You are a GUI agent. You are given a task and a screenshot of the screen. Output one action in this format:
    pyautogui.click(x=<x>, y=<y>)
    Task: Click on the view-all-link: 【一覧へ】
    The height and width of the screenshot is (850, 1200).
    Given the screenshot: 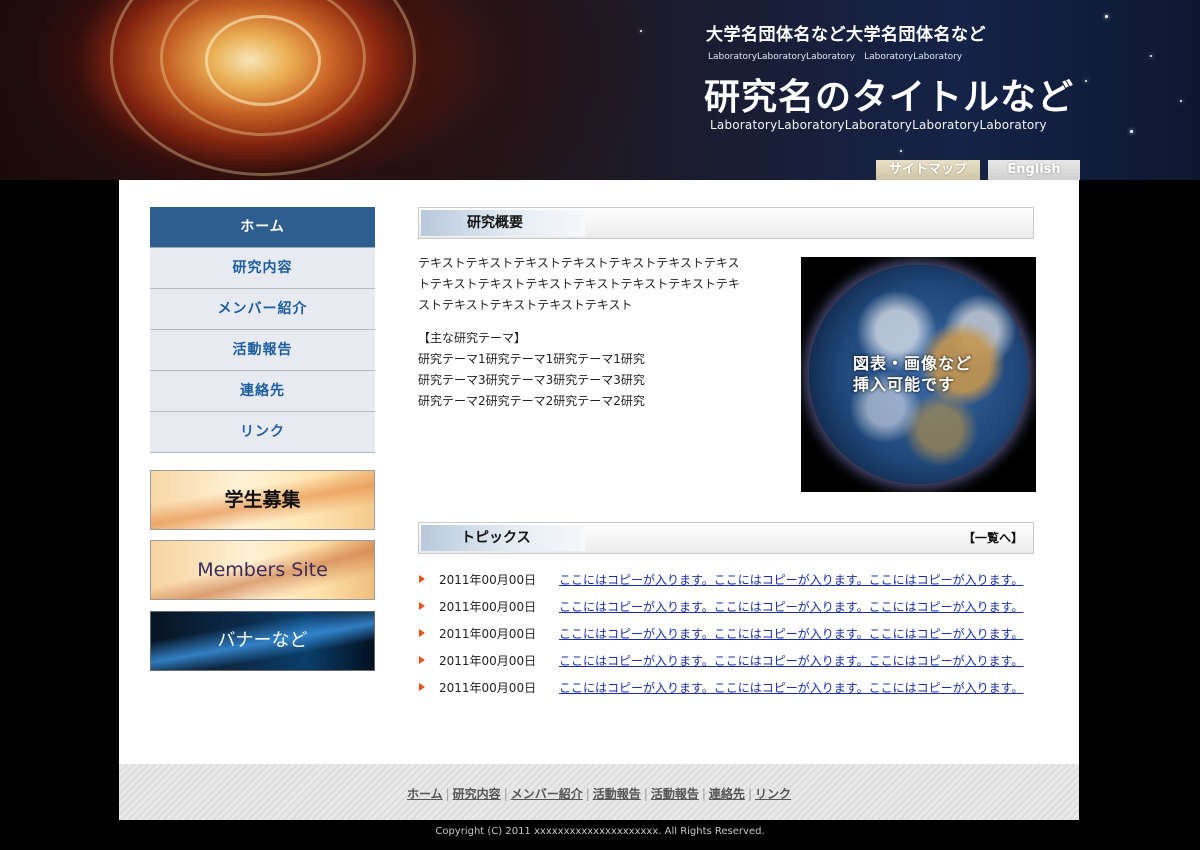 What is the action you would take?
    pyautogui.click(x=993, y=538)
    